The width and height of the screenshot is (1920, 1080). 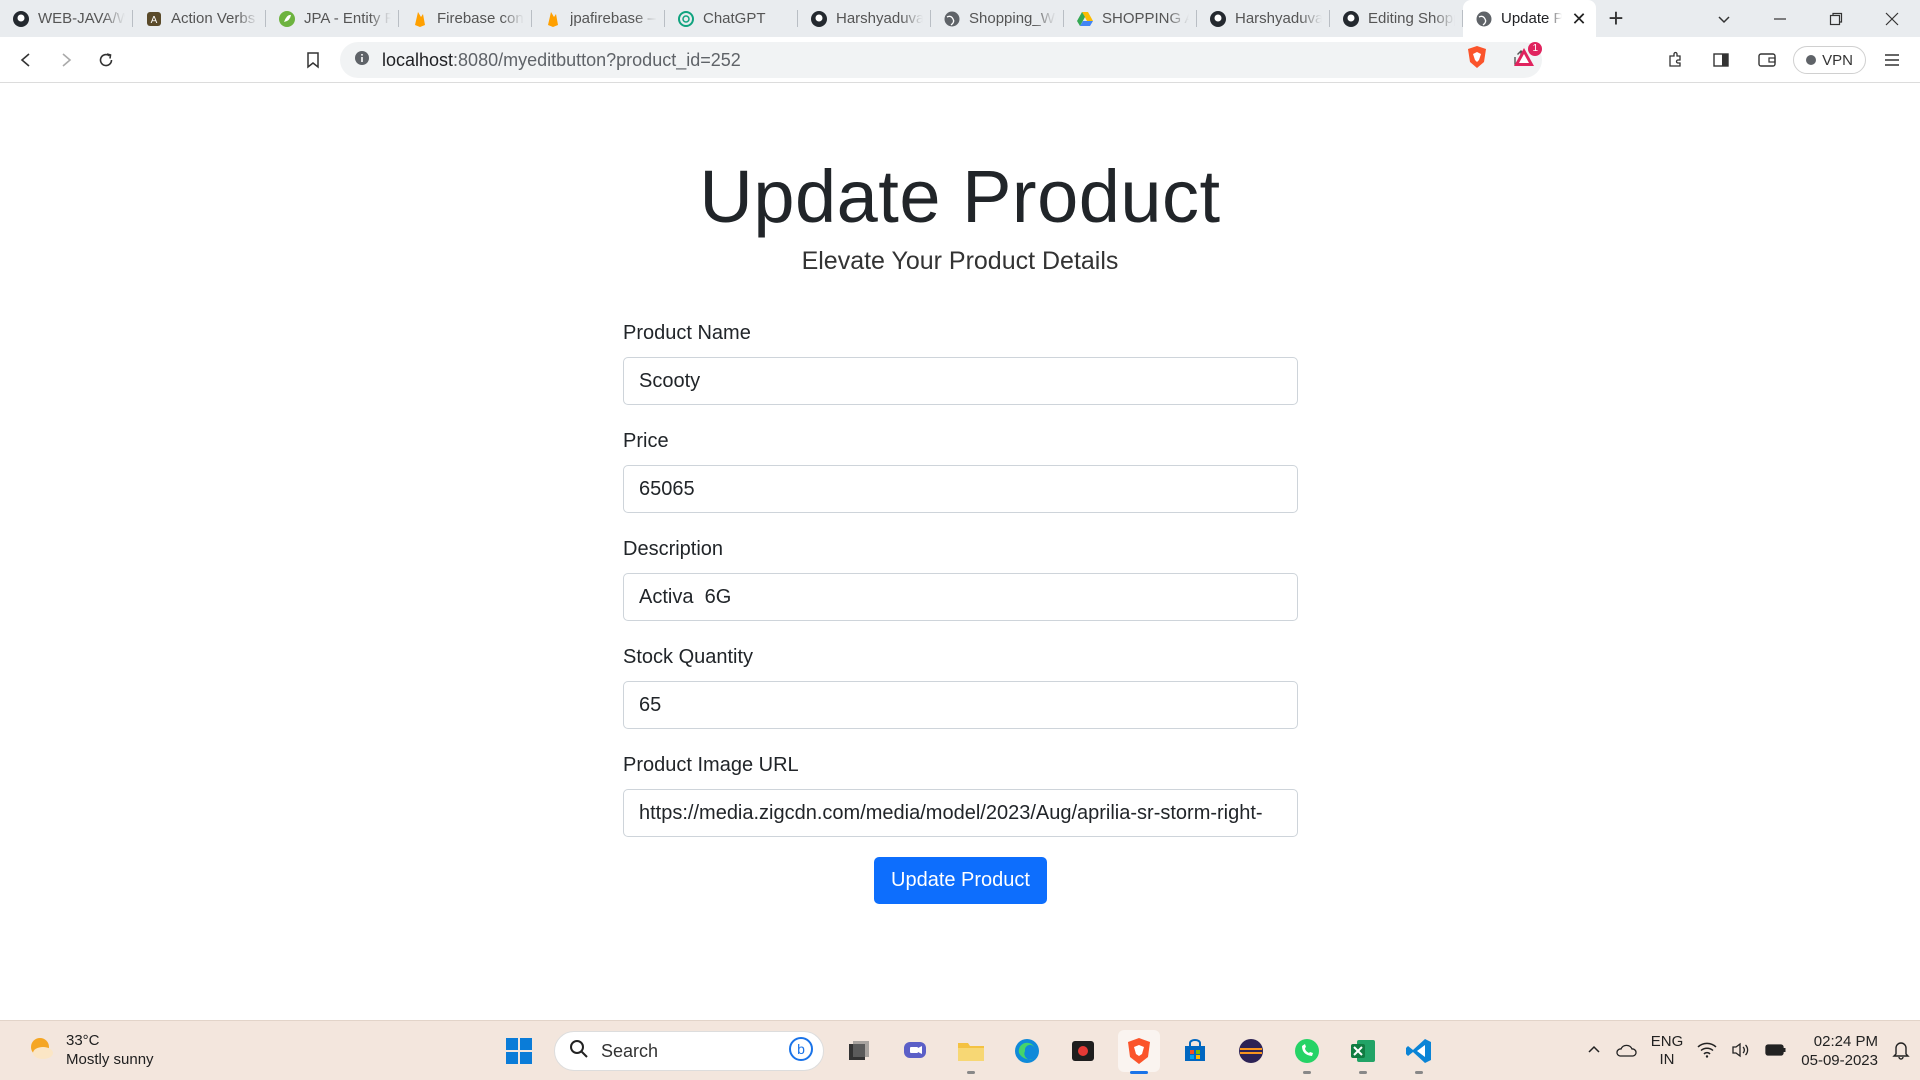 What do you see at coordinates (960, 489) in the screenshot?
I see `price-input` at bounding box center [960, 489].